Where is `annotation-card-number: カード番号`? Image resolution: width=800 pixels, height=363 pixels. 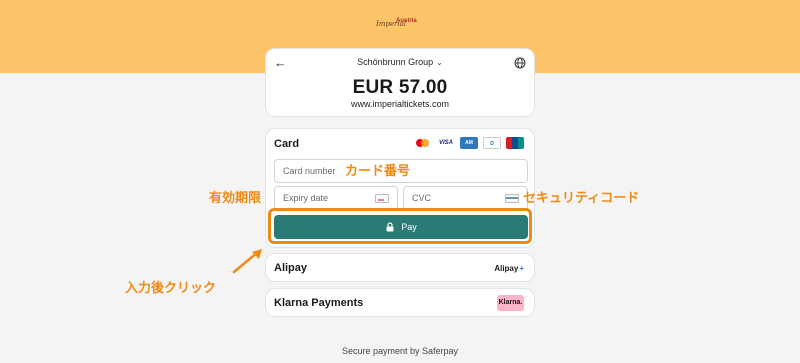 annotation-card-number: カード番号 is located at coordinates (378, 171).